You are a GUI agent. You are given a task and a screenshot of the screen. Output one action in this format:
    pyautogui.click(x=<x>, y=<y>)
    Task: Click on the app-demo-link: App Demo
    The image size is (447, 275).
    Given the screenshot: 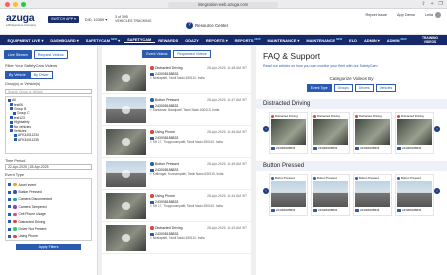 What is the action you would take?
    pyautogui.click(x=406, y=15)
    